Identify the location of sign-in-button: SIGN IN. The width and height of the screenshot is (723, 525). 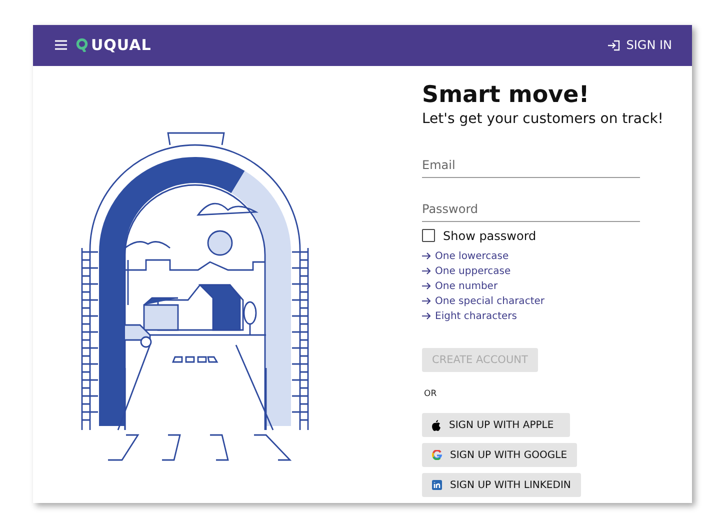
(640, 45).